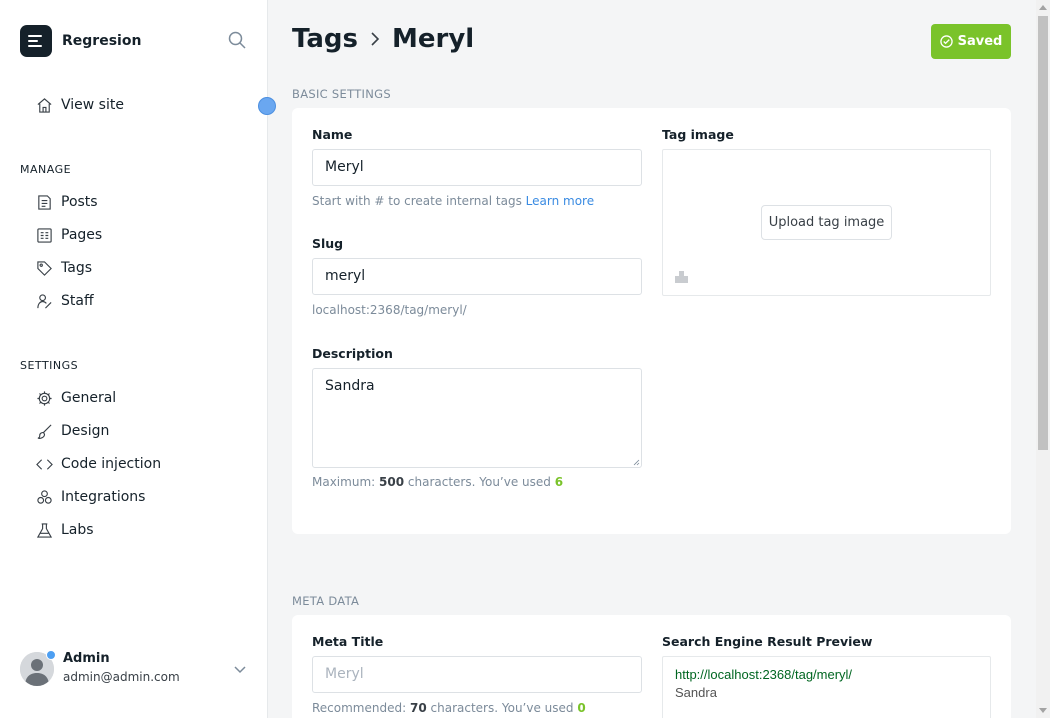 The image size is (1050, 718). Describe the element at coordinates (375, 39) in the screenshot. I see `chevron-right-icon` at that location.